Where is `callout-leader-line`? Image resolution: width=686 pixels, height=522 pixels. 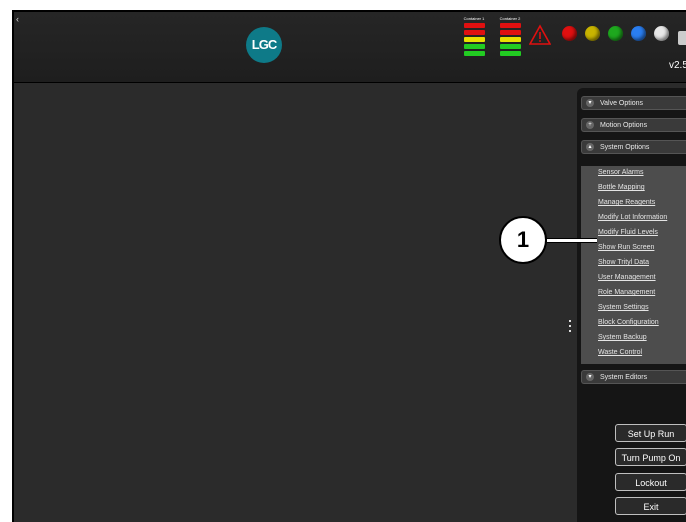
callout-leader-line is located at coordinates (572, 240).